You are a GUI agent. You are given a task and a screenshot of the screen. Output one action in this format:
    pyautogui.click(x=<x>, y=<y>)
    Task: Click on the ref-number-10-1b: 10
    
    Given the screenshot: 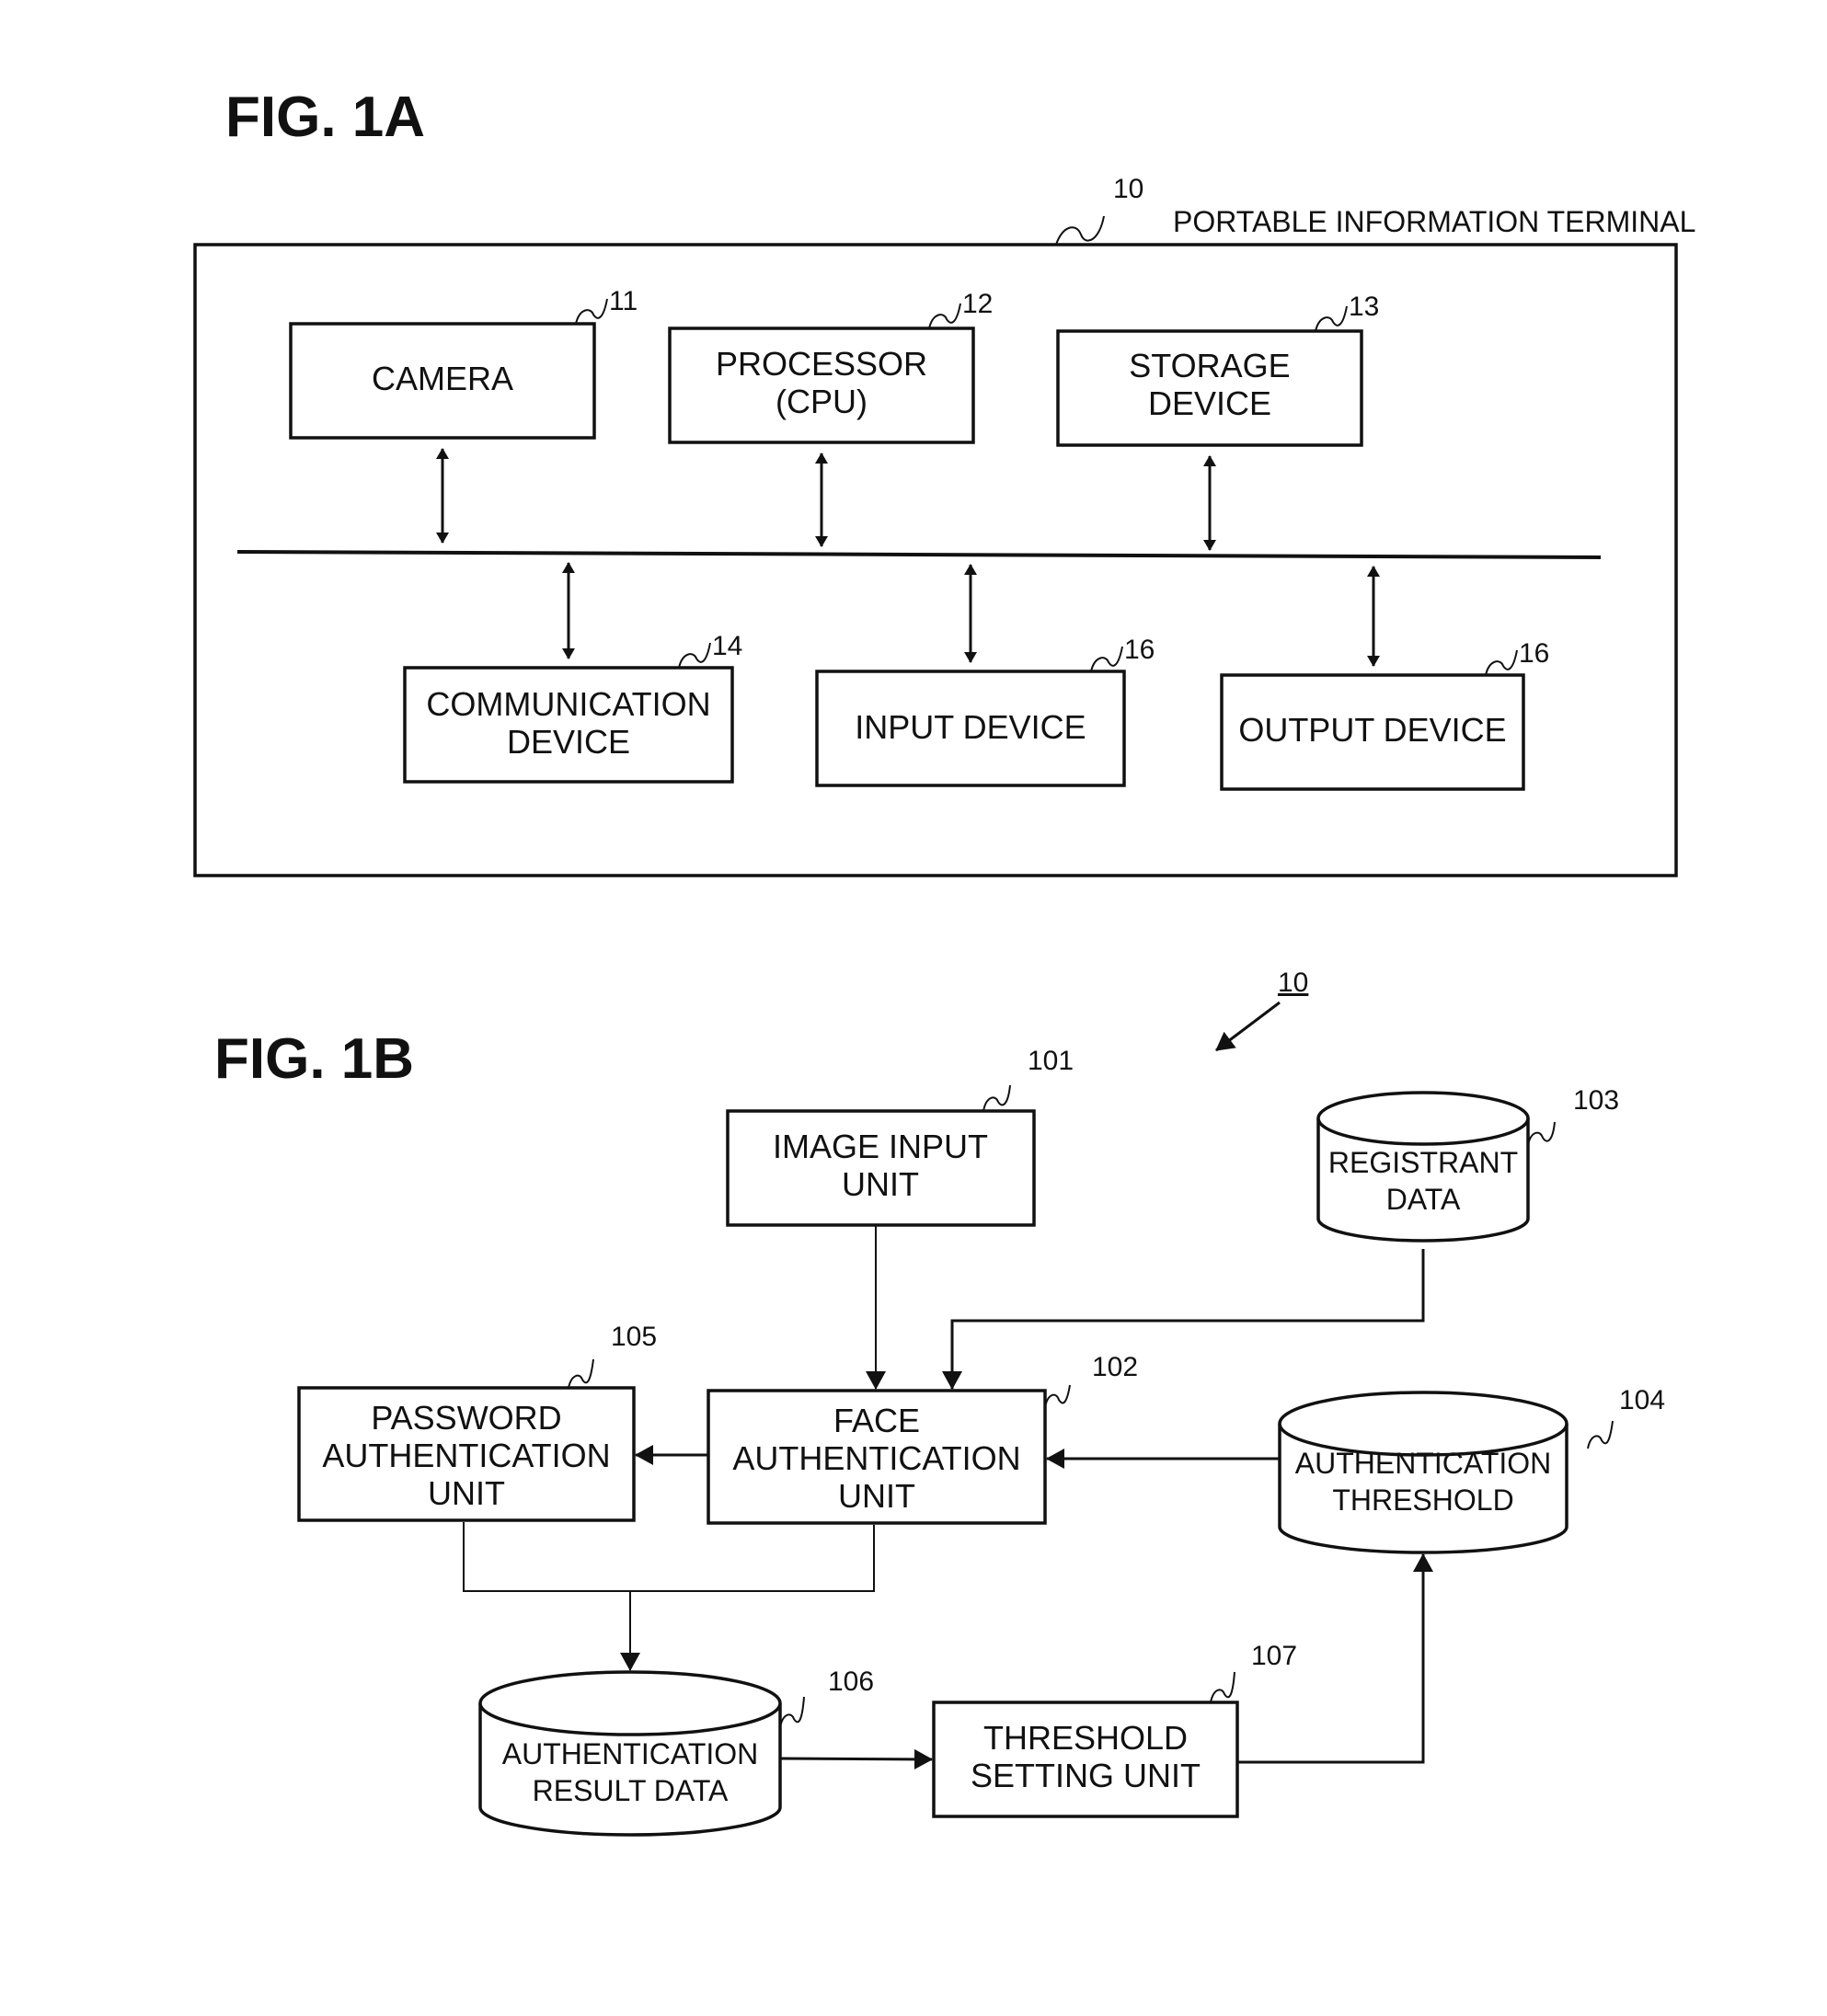 What is the action you would take?
    pyautogui.click(x=1293, y=983)
    